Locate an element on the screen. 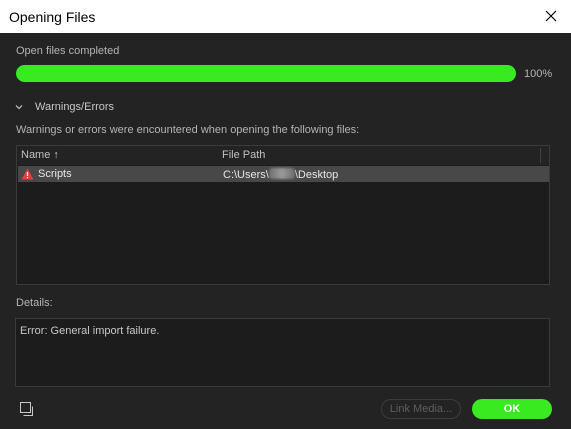 Image resolution: width=571 pixels, height=429 pixels. progress-percent: 100% is located at coordinates (538, 74).